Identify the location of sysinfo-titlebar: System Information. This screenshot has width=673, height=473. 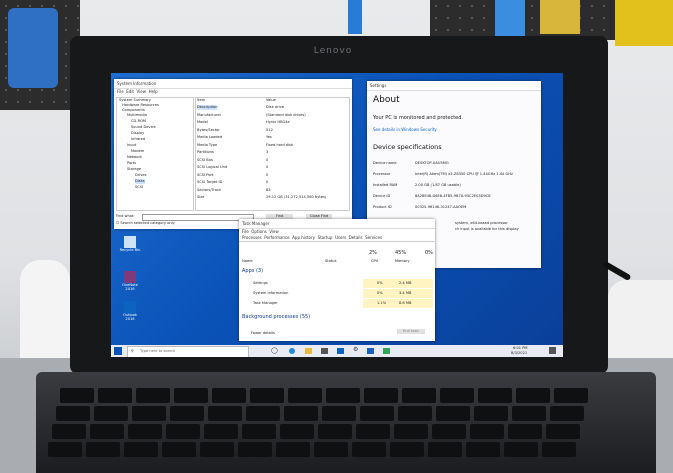
(233, 84).